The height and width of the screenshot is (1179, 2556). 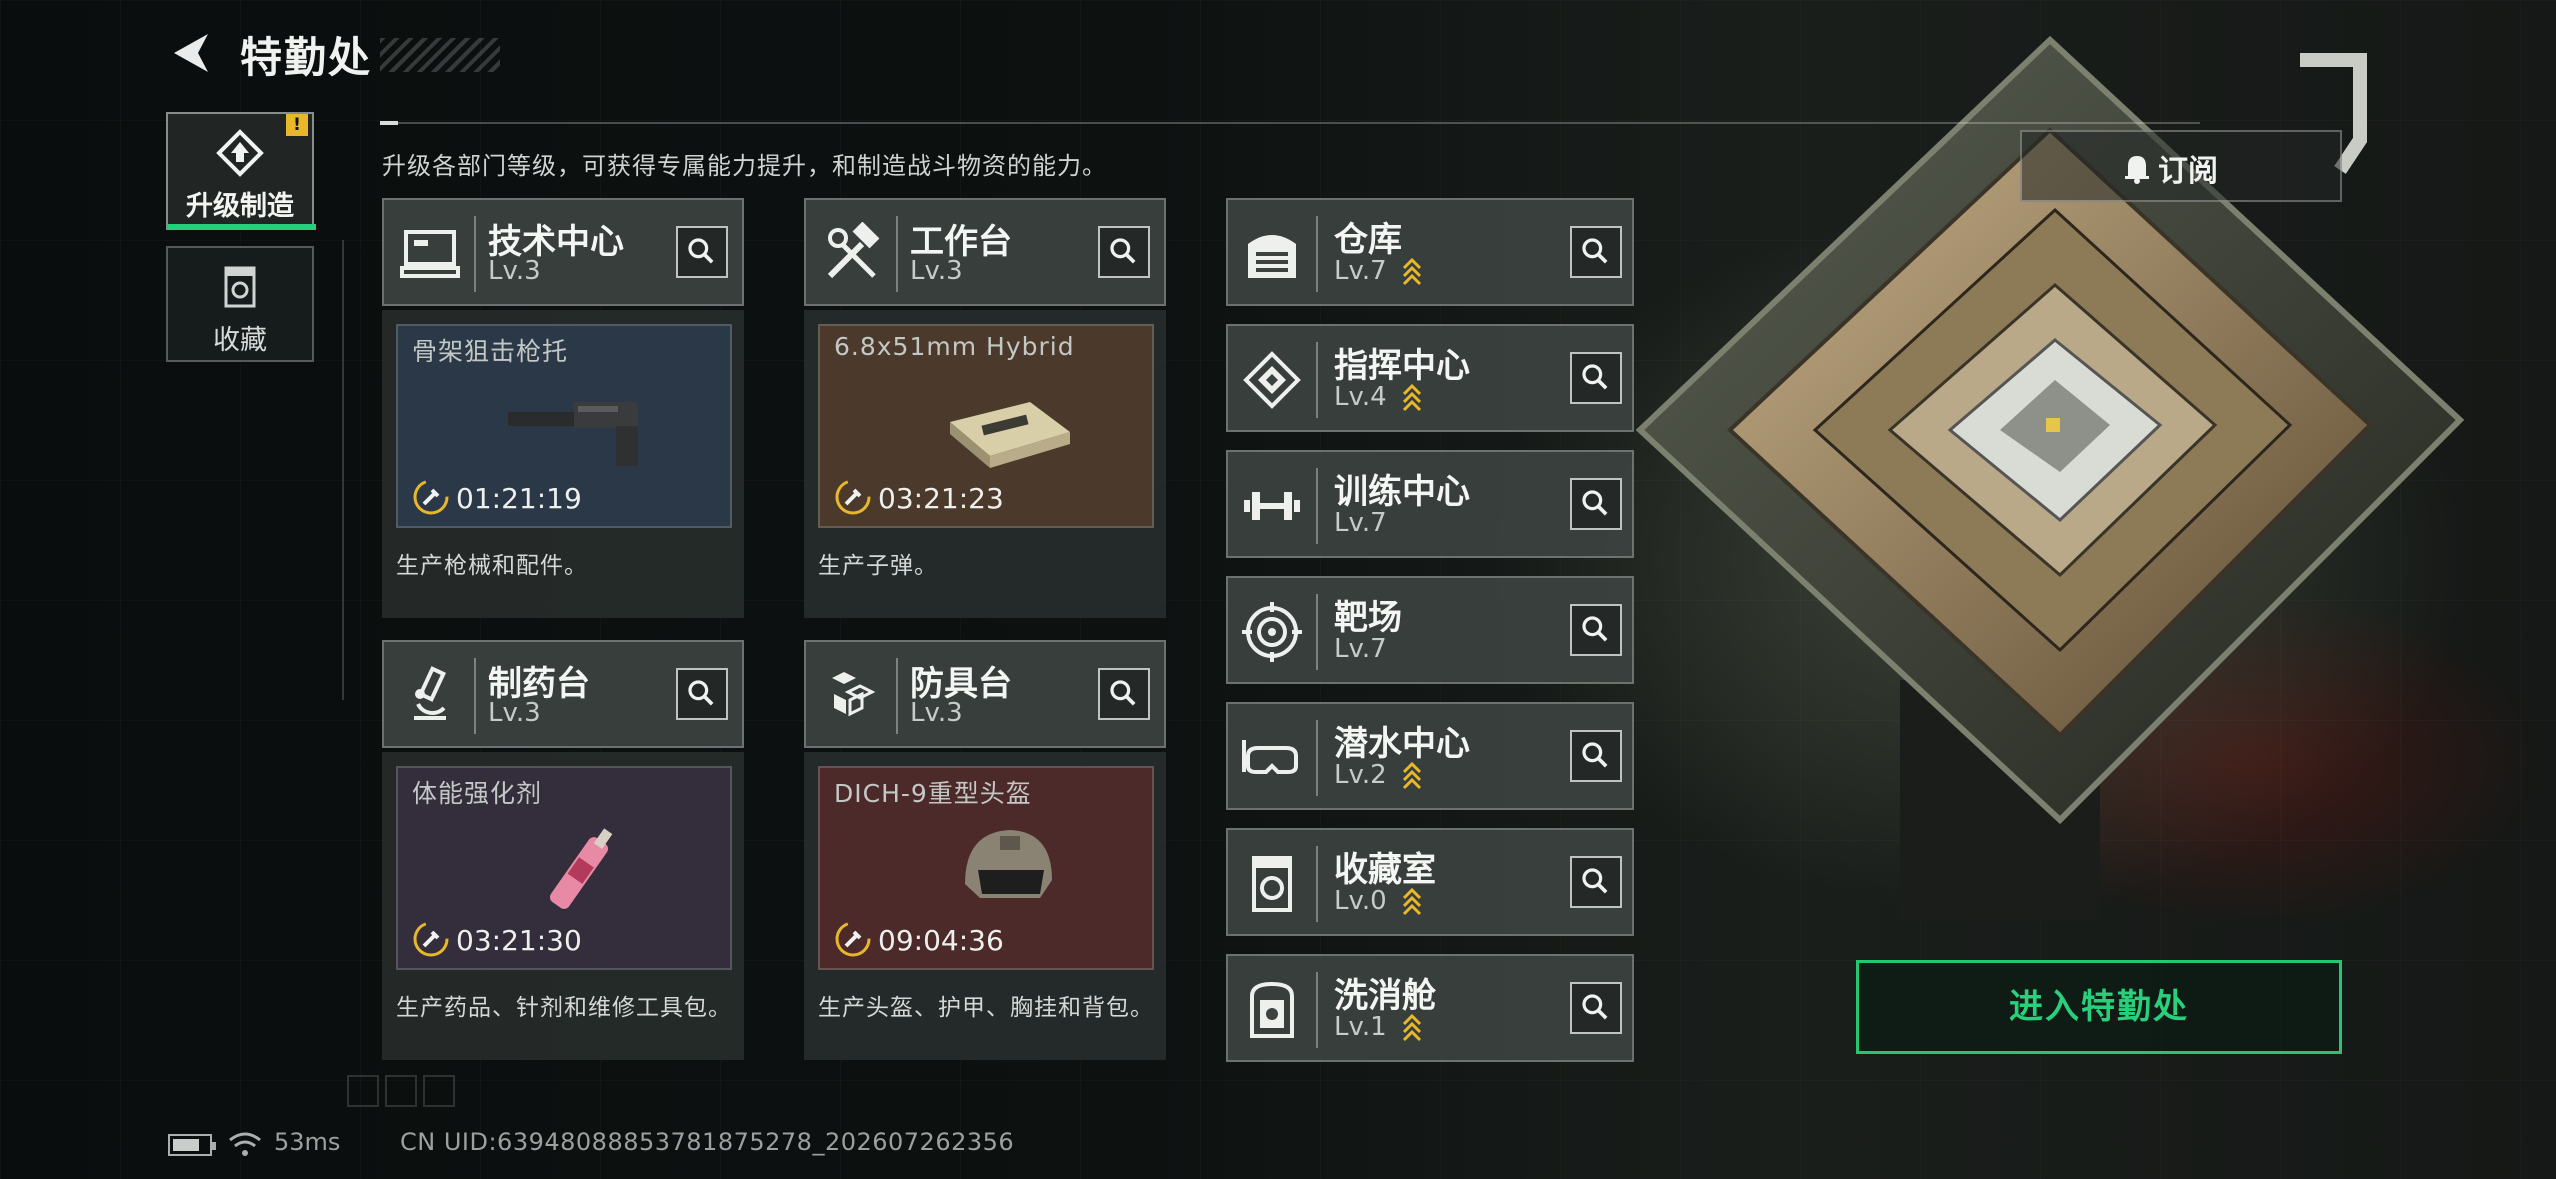 What do you see at coordinates (1360, 271) in the screenshot?
I see `facility-level: Lv.7` at bounding box center [1360, 271].